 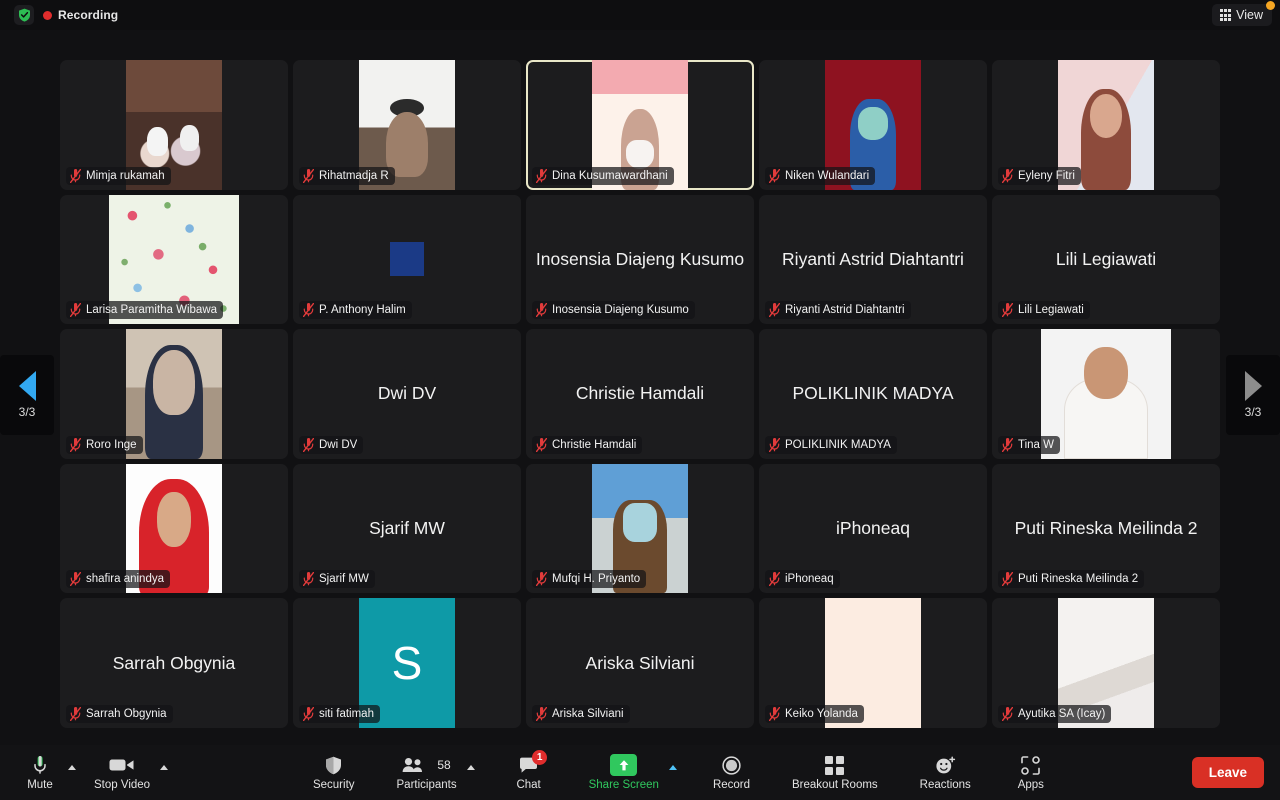 I want to click on participant-tile: shafira anindya, so click(x=174, y=528).